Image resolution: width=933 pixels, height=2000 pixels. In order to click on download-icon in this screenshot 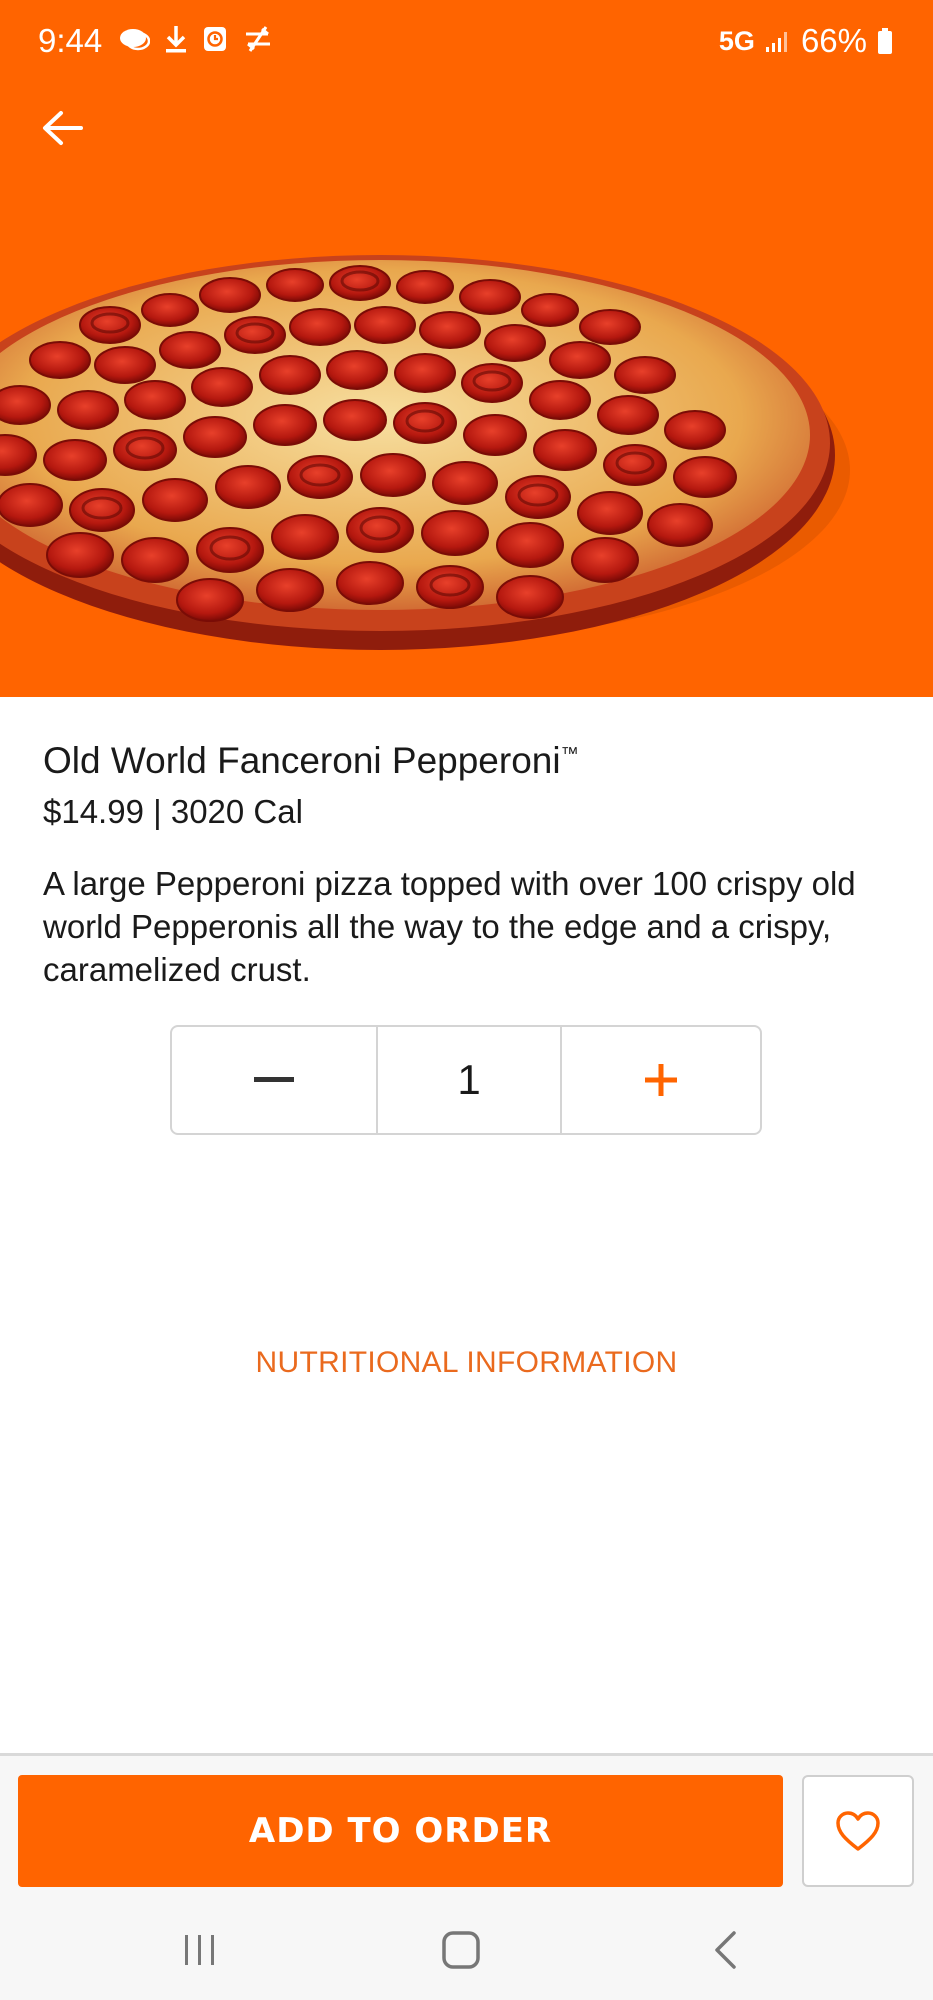, I will do `click(176, 39)`.